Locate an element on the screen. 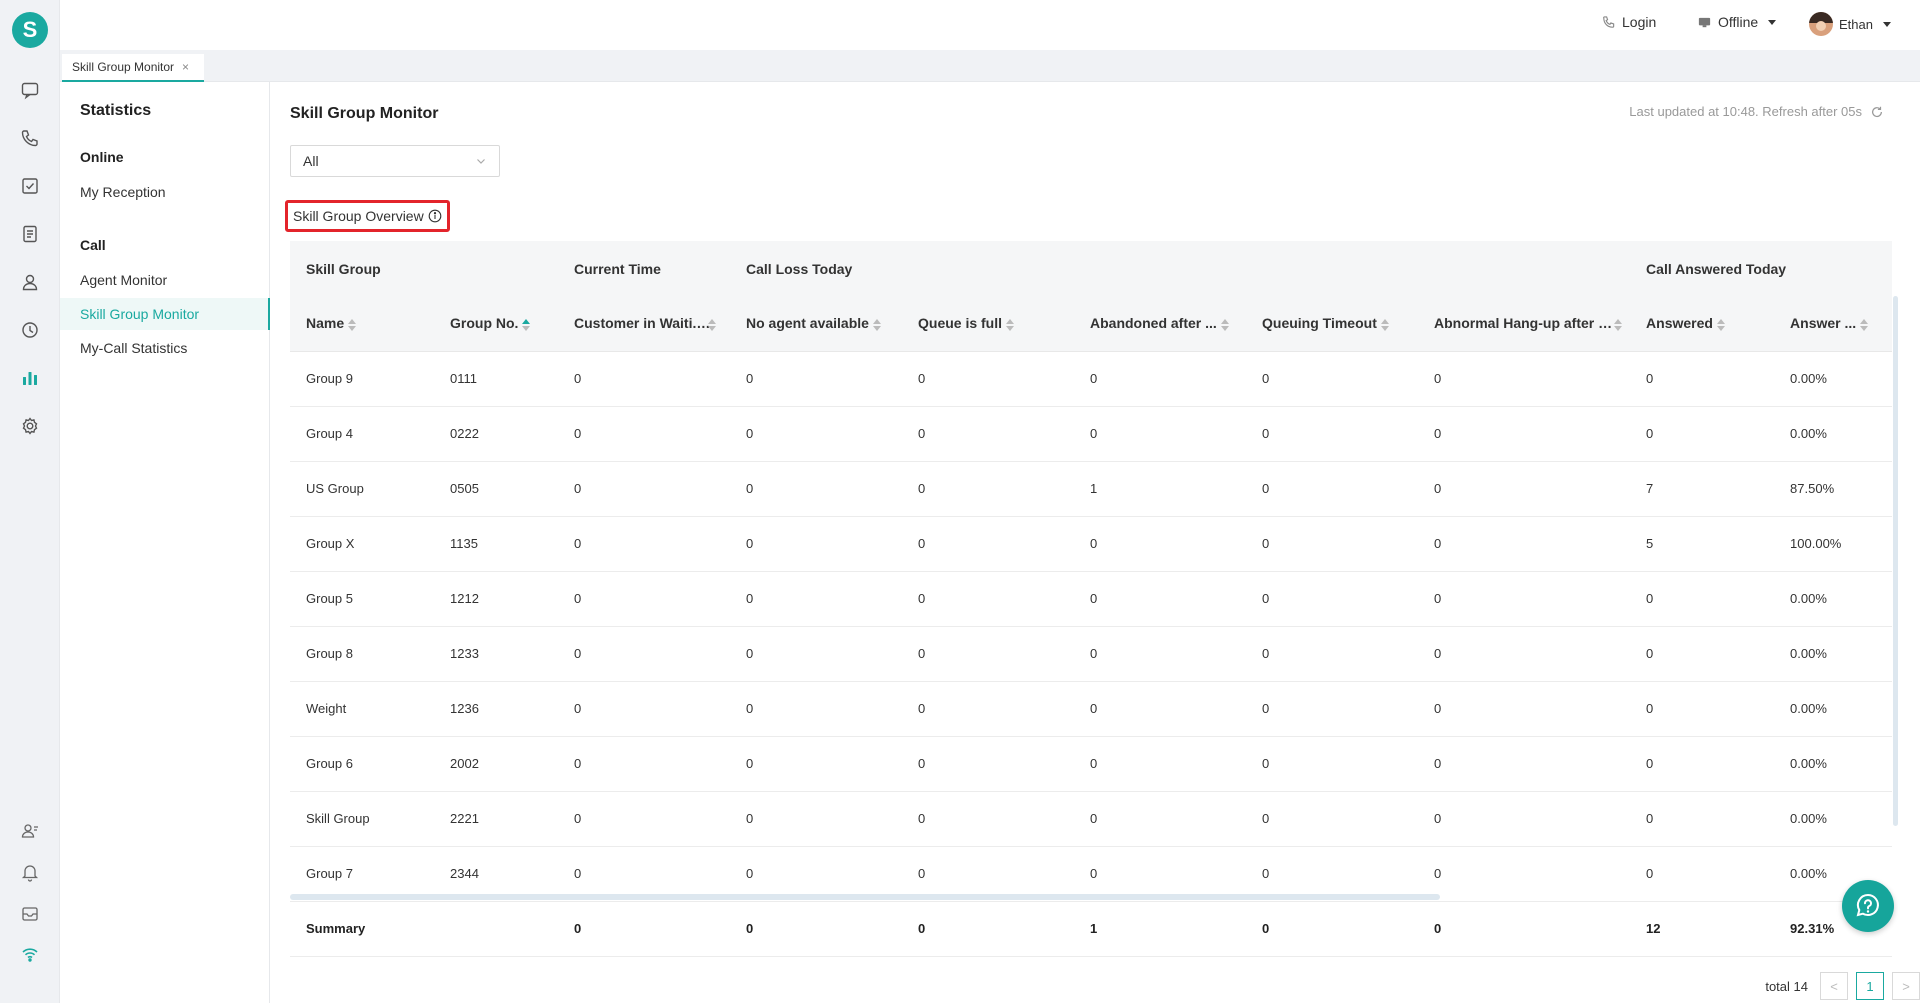  table-cell: 1 is located at coordinates (1160, 489).